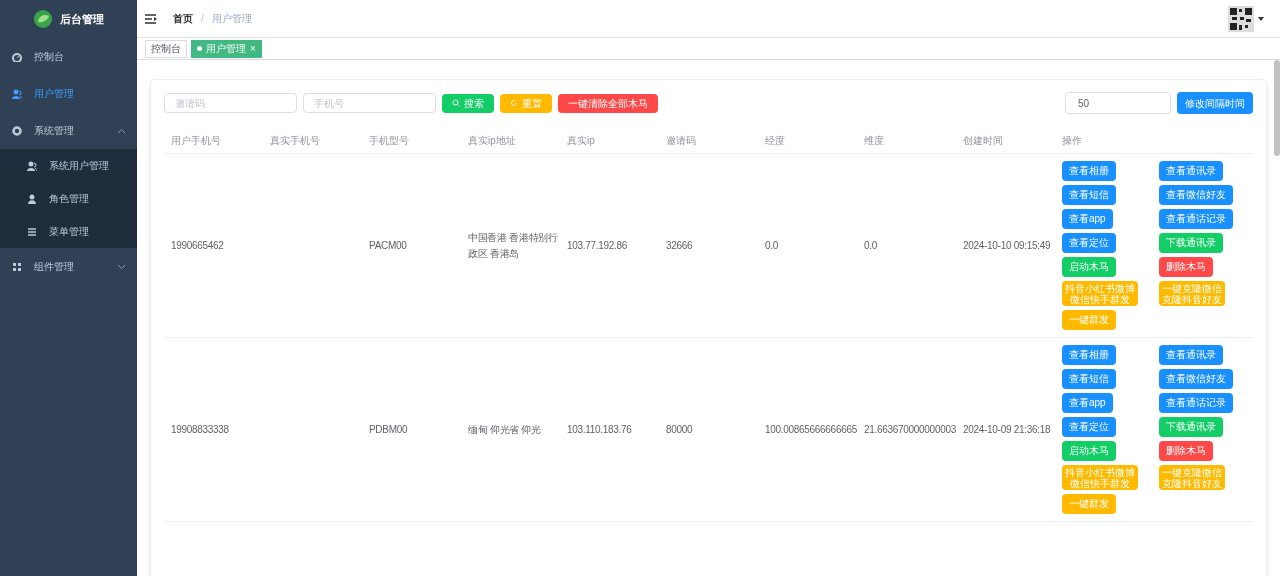  I want to click on table-cell: 19908833338, so click(200, 429).